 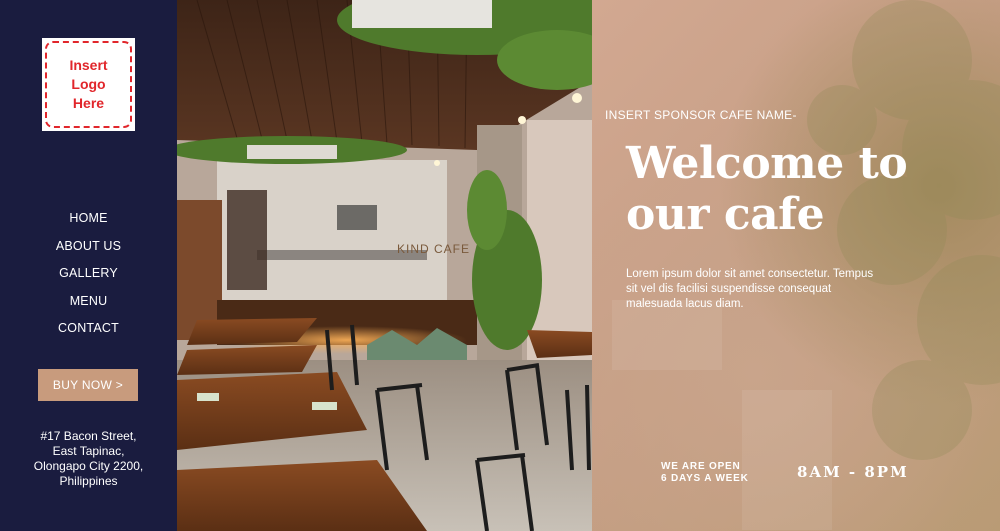 I want to click on address-line: Philippines, so click(x=88, y=481).